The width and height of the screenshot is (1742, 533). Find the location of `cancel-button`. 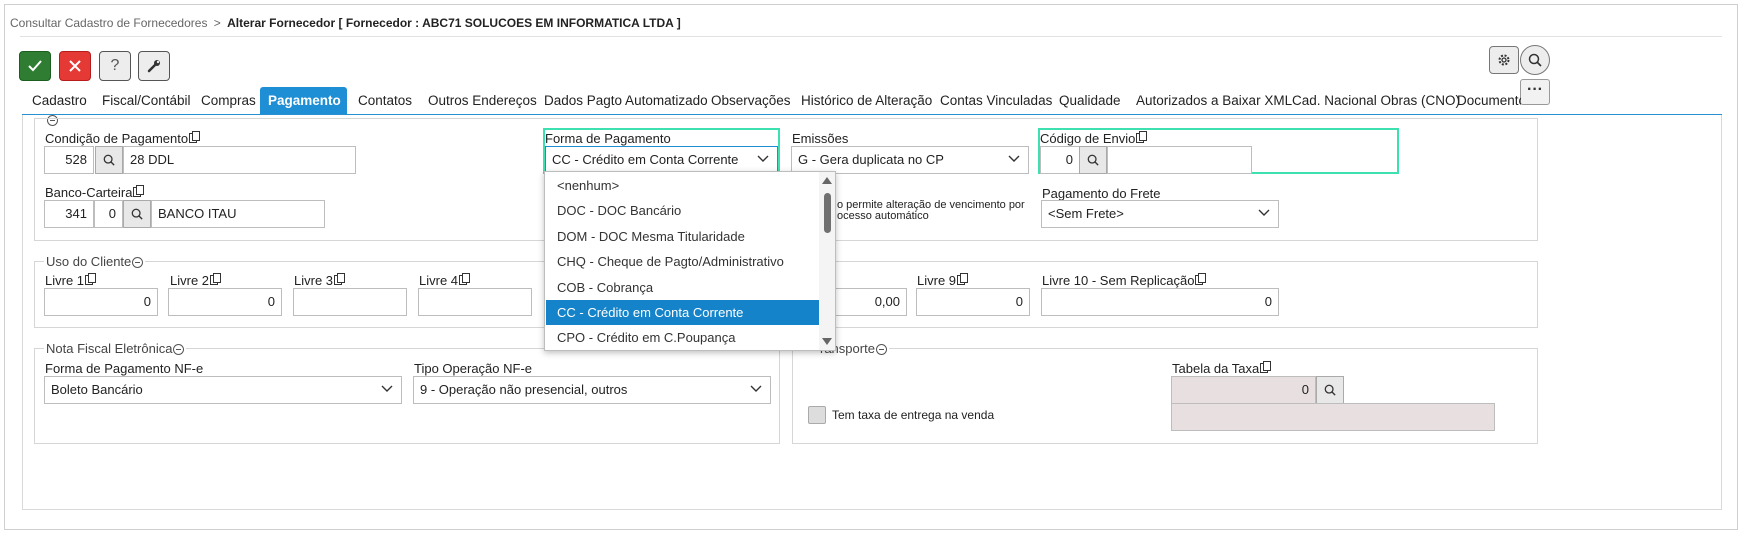

cancel-button is located at coordinates (75, 66).